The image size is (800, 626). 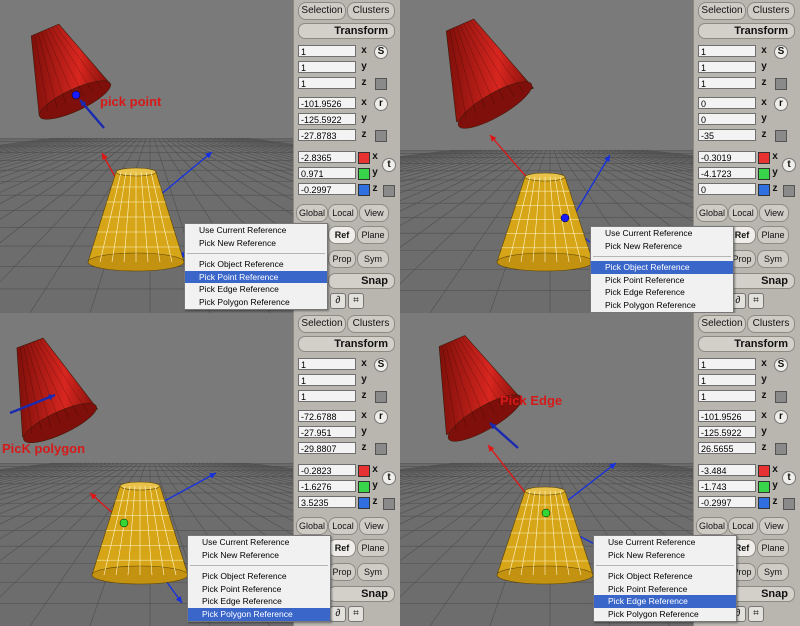 What do you see at coordinates (727, 486) in the screenshot?
I see `translation-y-field: -1.743` at bounding box center [727, 486].